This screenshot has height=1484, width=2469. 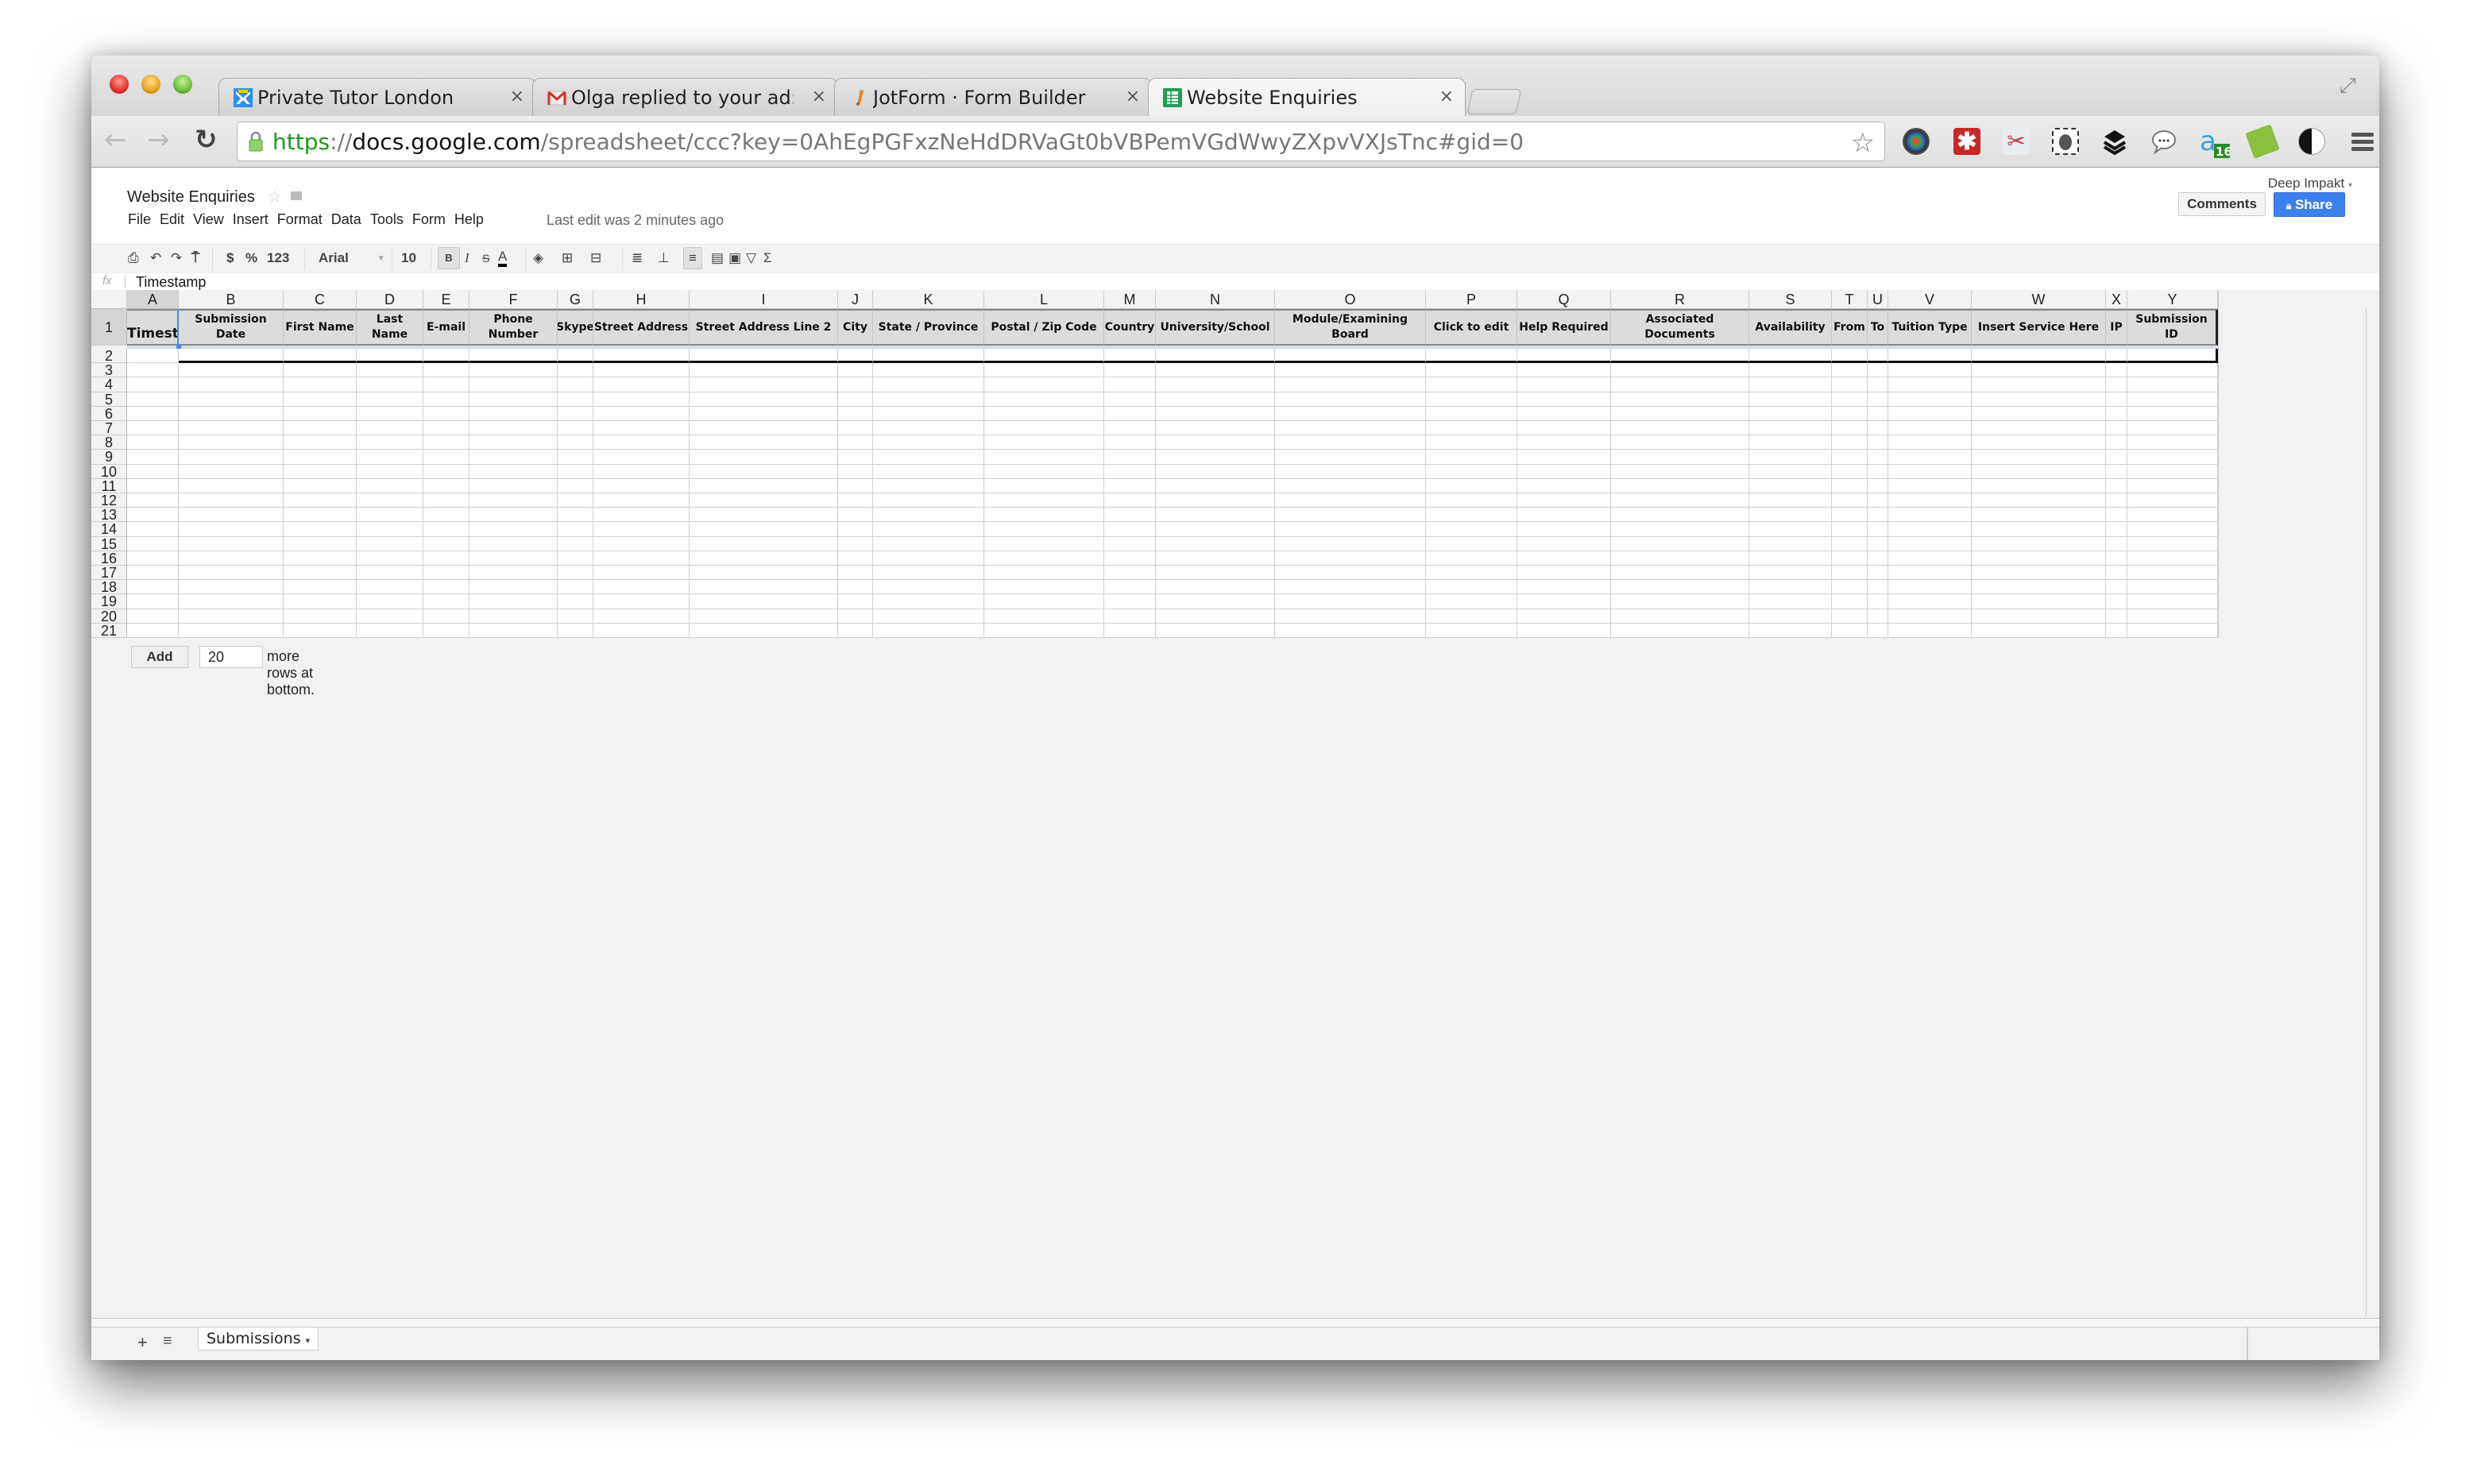 I want to click on cell-f19, so click(x=513, y=601).